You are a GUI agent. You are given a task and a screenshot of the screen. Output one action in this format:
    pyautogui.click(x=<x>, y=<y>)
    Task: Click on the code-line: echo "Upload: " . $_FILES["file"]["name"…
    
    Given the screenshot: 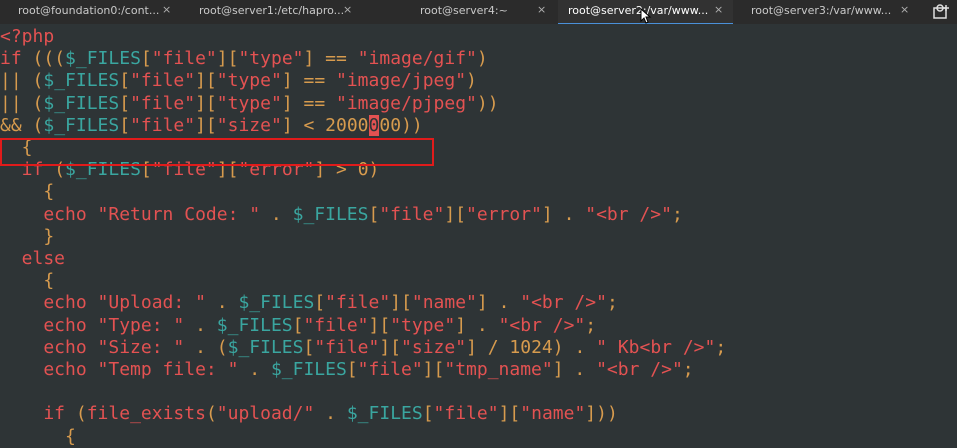 What is the action you would take?
    pyautogui.click(x=309, y=303)
    